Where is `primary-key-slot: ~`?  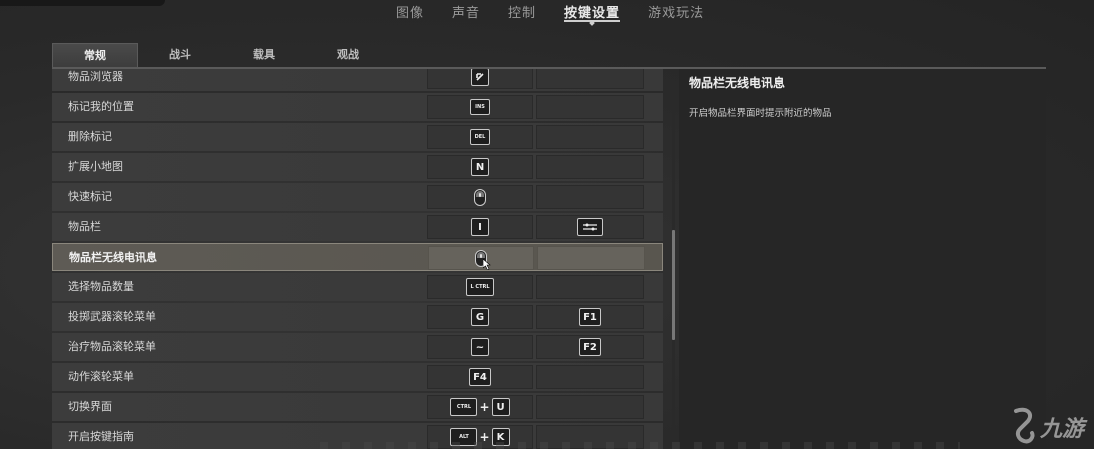
primary-key-slot: ~ is located at coordinates (480, 347).